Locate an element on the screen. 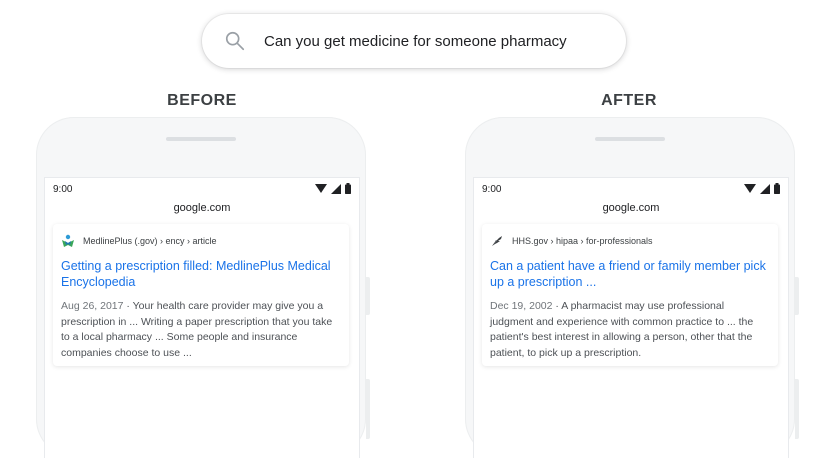  result-breadcrumb: MedlinePlus (.gov) › ency › article is located at coordinates (201, 241).